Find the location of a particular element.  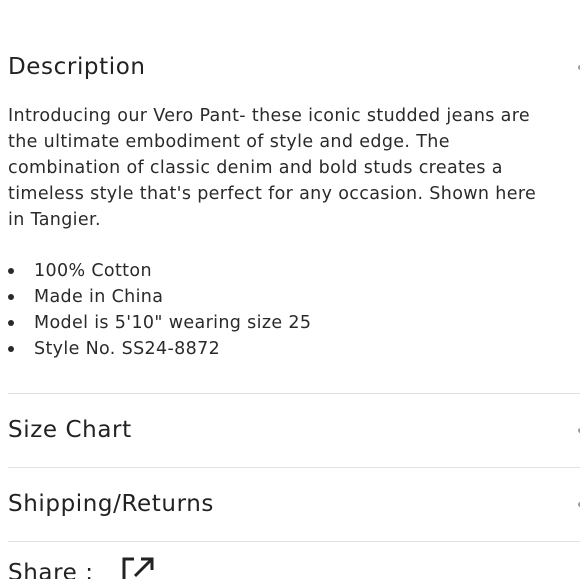

shipping-returns-title: Shipping/Returns is located at coordinates (111, 504).